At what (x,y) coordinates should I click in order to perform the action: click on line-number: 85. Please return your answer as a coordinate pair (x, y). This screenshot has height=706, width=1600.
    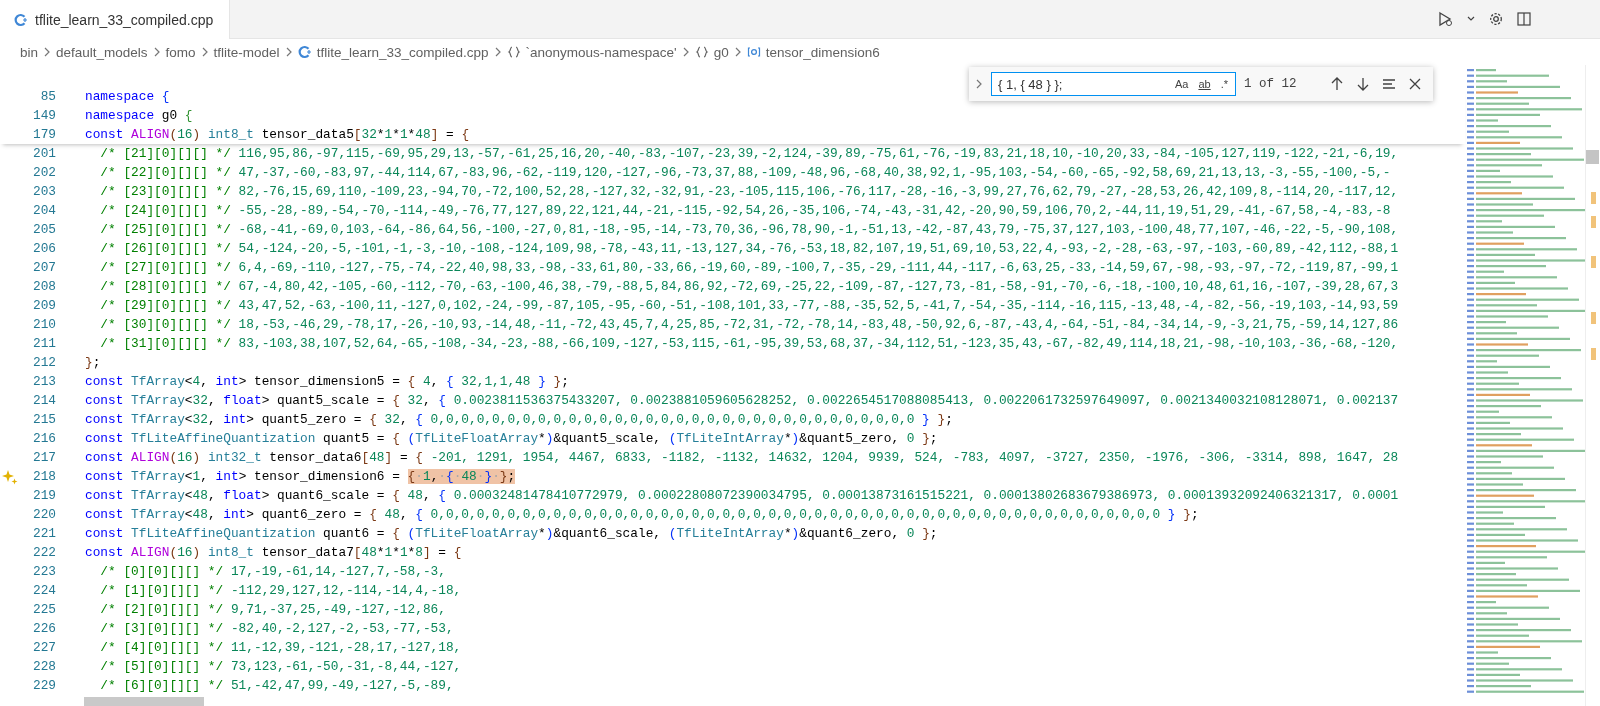
    Looking at the image, I should click on (47, 97).